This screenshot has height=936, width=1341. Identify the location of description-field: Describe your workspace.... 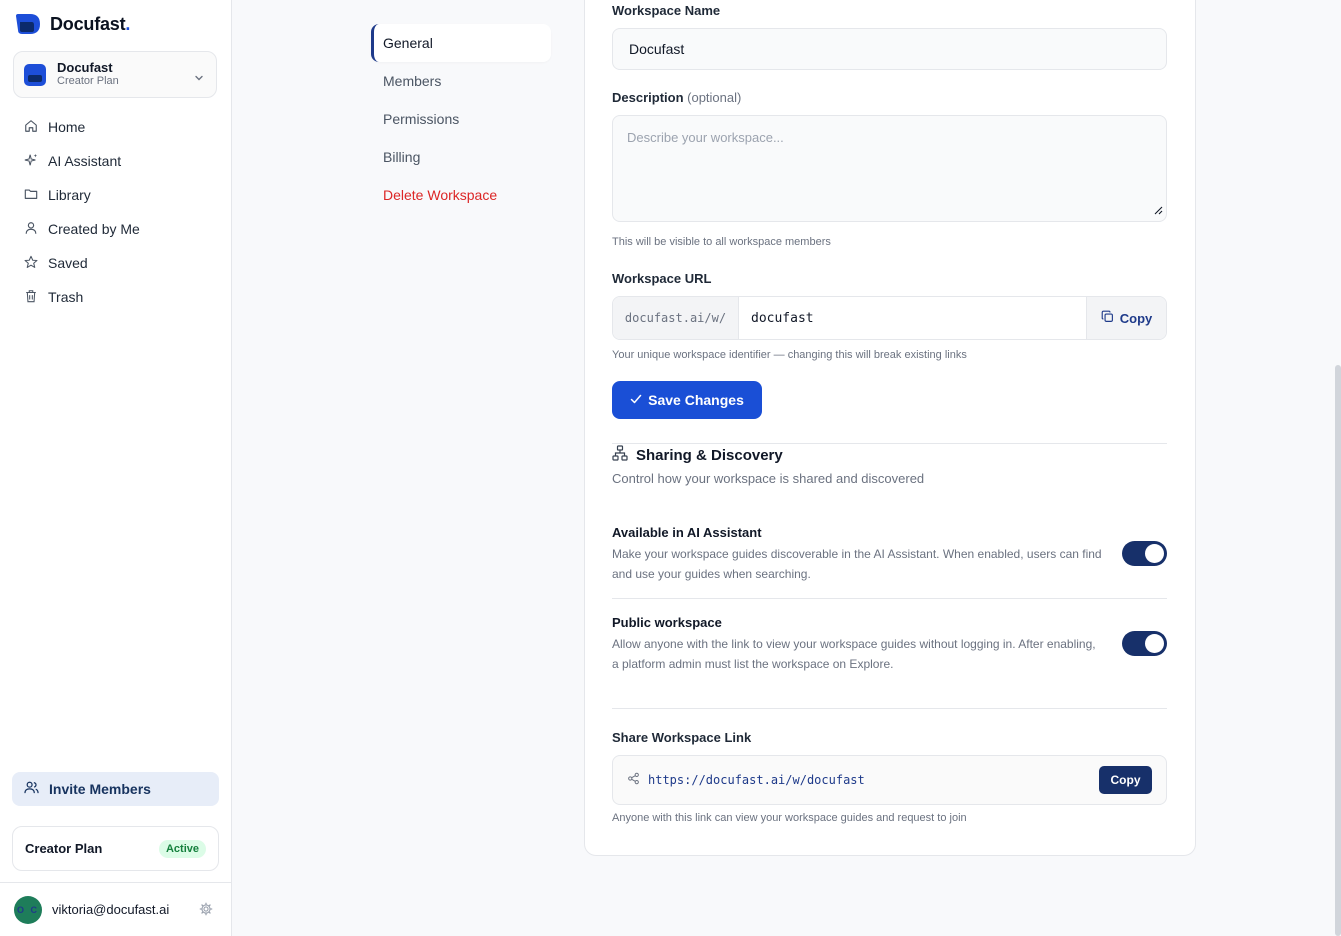
(889, 168).